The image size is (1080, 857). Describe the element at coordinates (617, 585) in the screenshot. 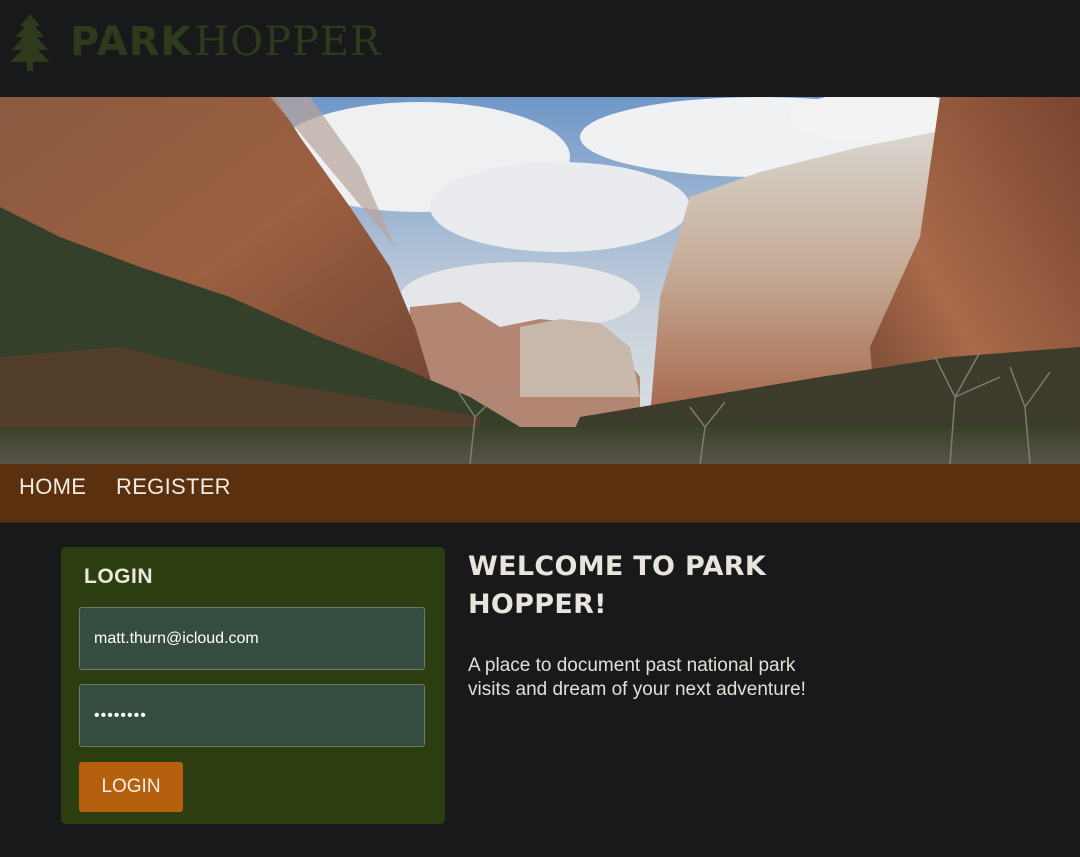

I see `welcome-title: WELCOME TO PARK HOPPER!` at that location.